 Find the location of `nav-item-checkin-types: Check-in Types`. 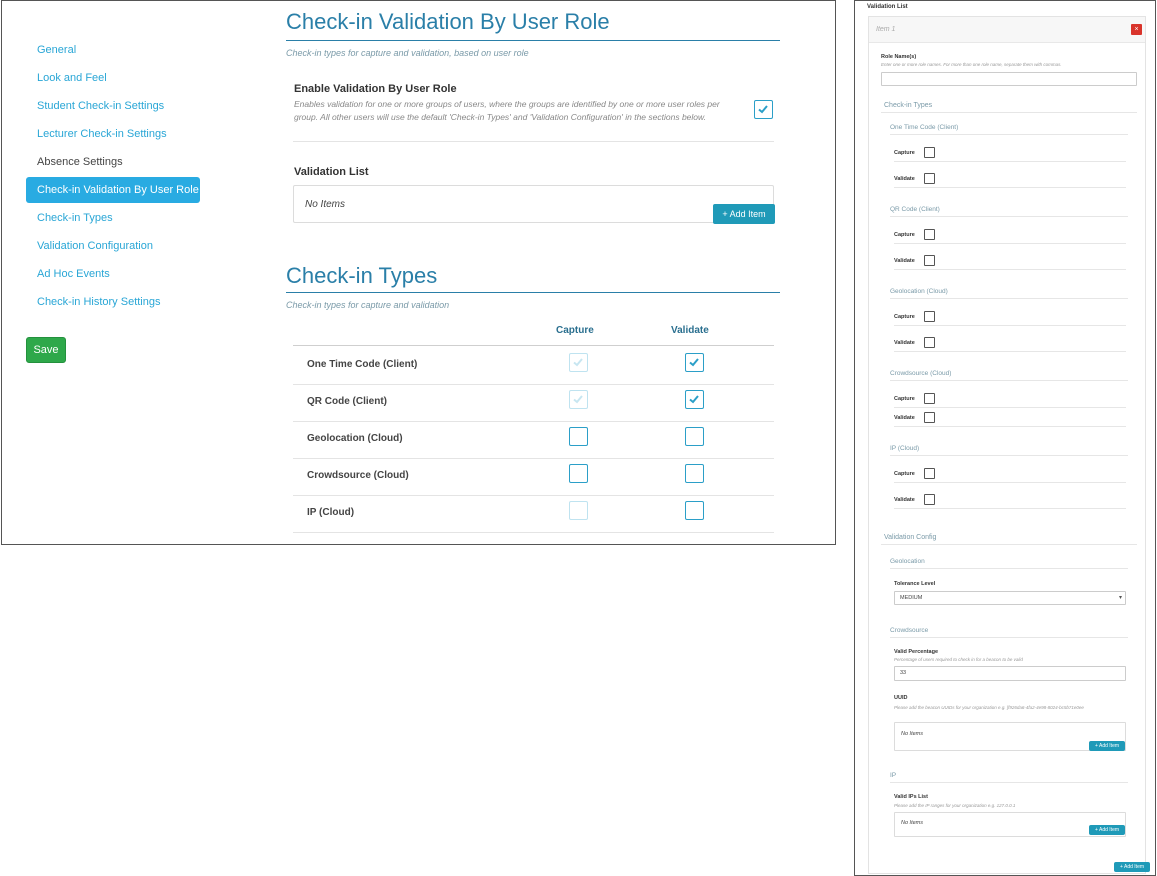

nav-item-checkin-types: Check-in Types is located at coordinates (116, 218).